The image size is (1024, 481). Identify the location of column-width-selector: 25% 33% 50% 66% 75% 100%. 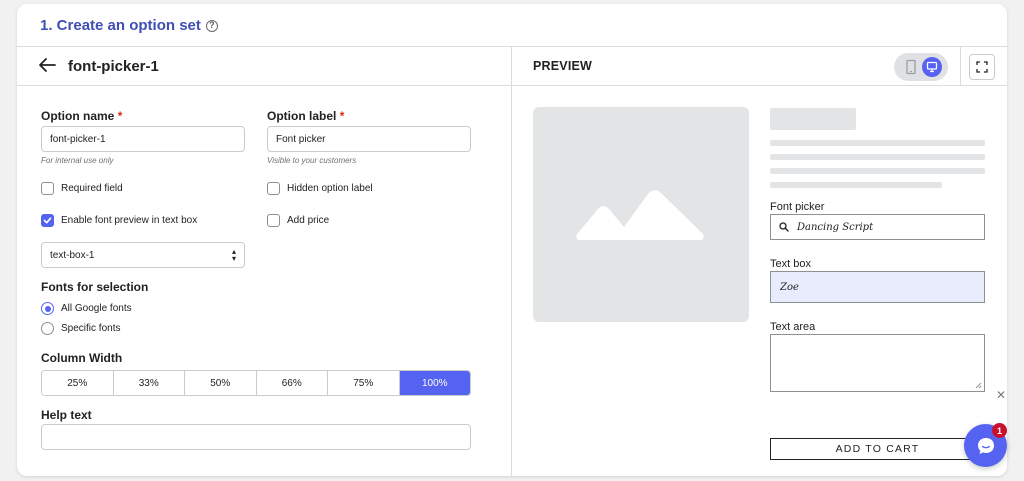
(256, 383).